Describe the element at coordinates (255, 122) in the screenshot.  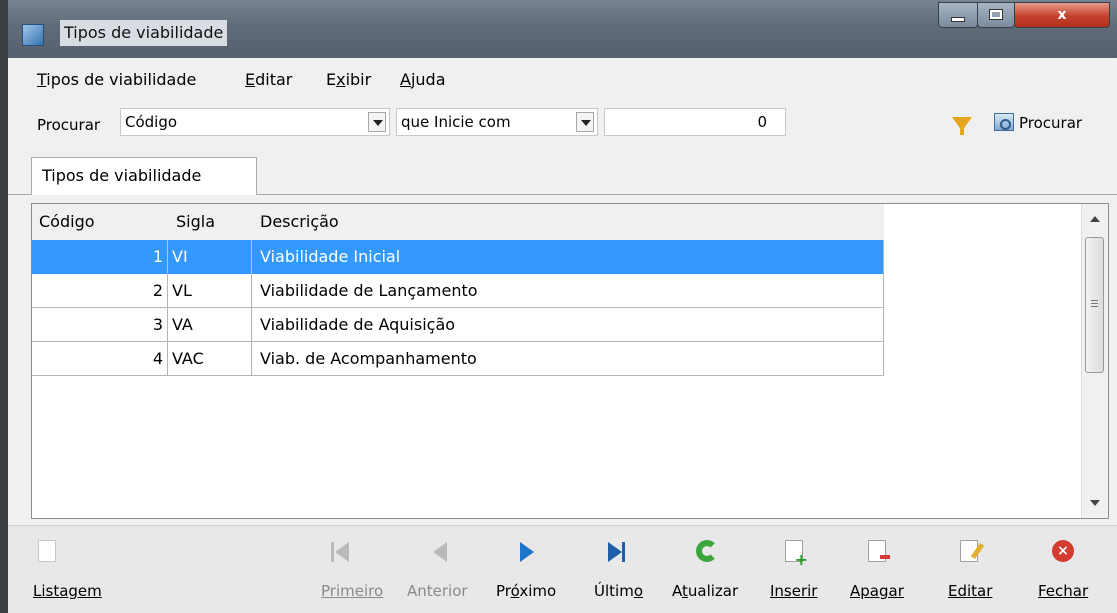
I see `search-field-select: Código` at that location.